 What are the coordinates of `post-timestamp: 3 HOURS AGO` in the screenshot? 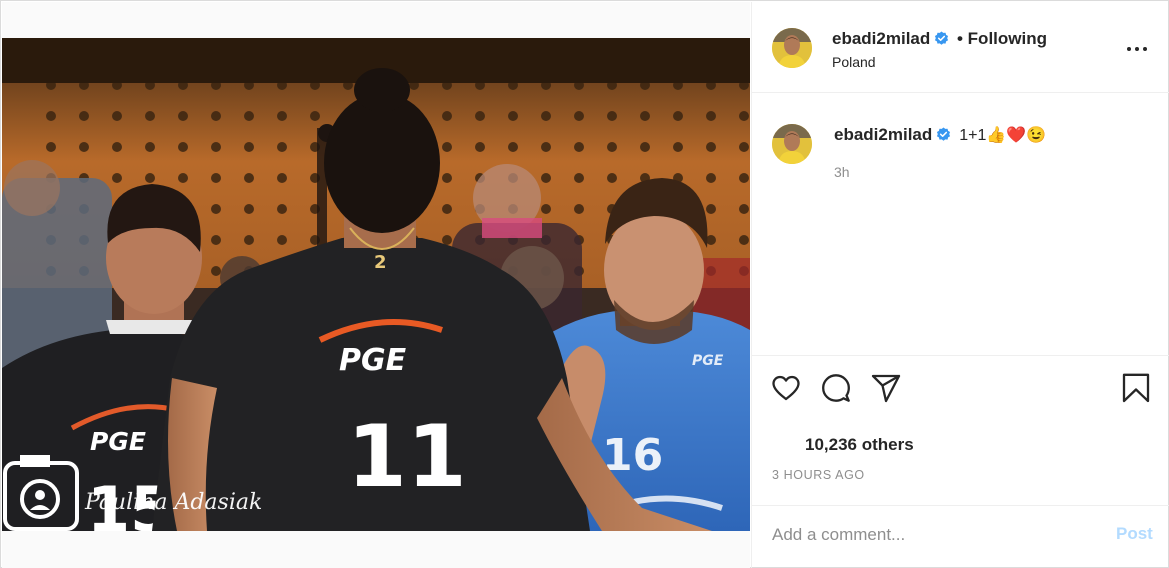 It's located at (818, 475).